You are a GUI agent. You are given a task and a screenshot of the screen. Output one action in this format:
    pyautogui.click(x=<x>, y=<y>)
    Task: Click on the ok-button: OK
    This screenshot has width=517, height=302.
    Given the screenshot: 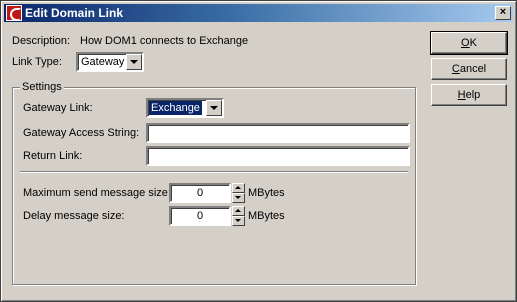 What is the action you would take?
    pyautogui.click(x=469, y=43)
    